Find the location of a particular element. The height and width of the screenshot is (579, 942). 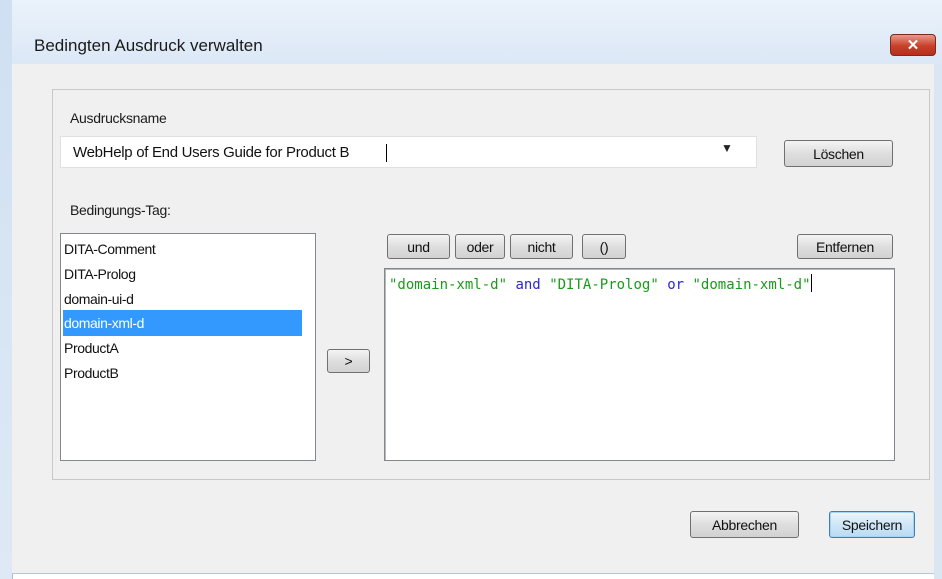

or-button: oder is located at coordinates (480, 246).